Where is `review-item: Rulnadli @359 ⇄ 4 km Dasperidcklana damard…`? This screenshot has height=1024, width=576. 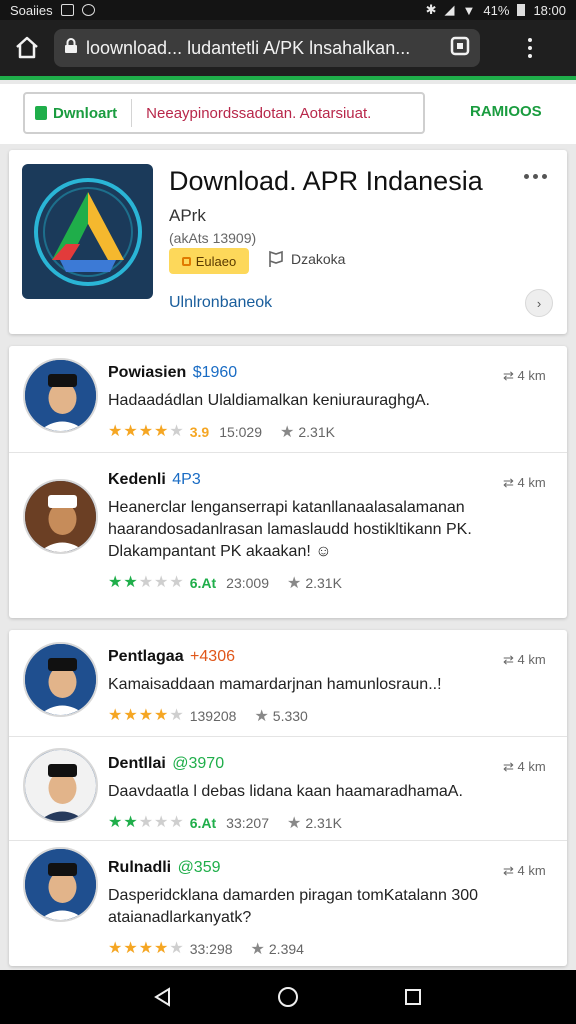 review-item: Rulnadli @359 ⇄ 4 km Dasperidcklana damard… is located at coordinates (288, 903).